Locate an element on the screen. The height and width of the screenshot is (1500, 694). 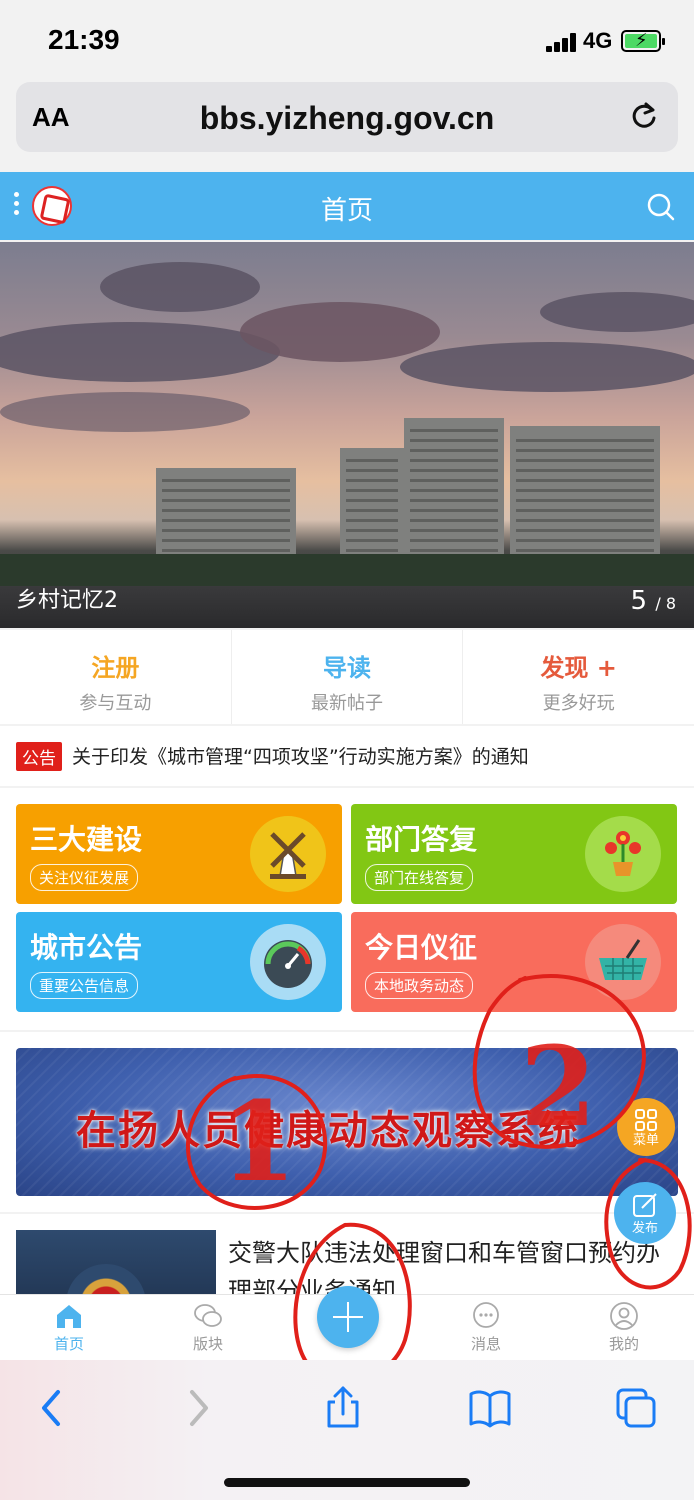
news-item: 交警大队违法处理窗口和车管窗口预约办理部分业务通知 is located at coordinates (347, 1254).